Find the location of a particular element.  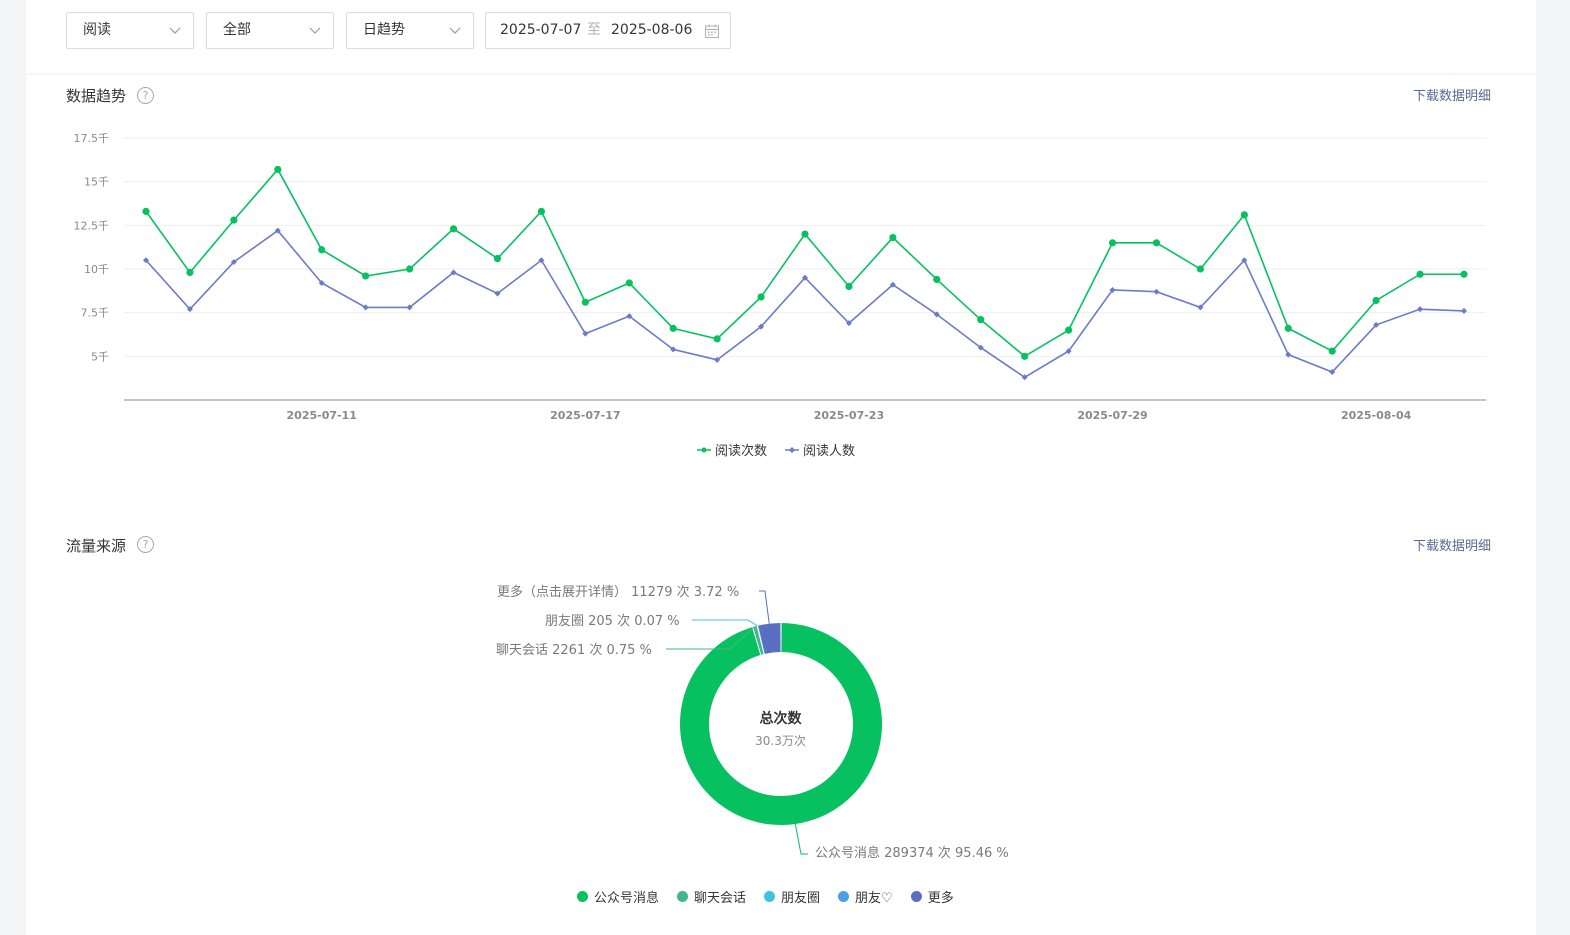

donut-center-value: 30.3万次 is located at coordinates (780, 741).